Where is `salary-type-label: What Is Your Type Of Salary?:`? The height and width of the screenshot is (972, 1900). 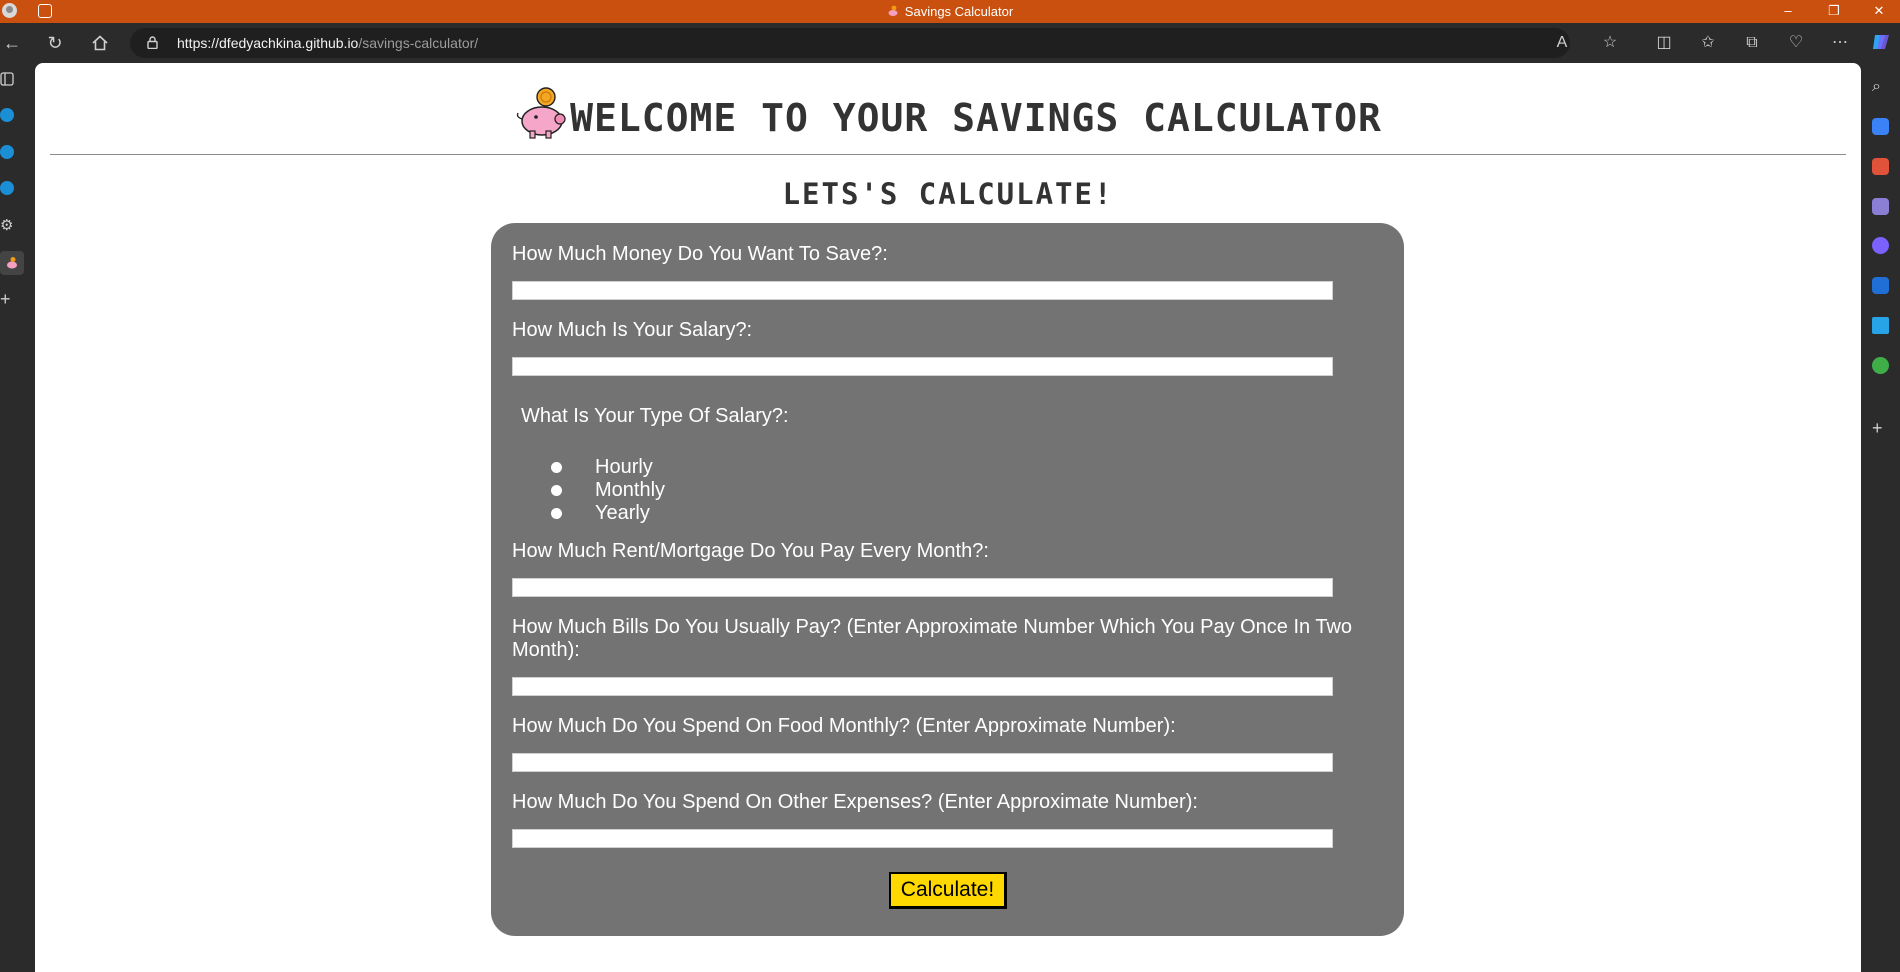 salary-type-label: What Is Your Type Of Salary?: is located at coordinates (655, 416).